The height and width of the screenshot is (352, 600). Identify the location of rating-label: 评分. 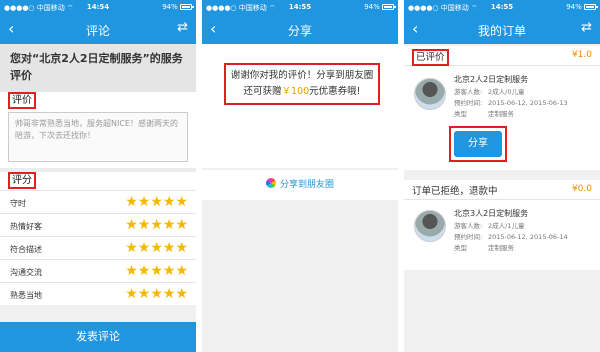
(22, 180).